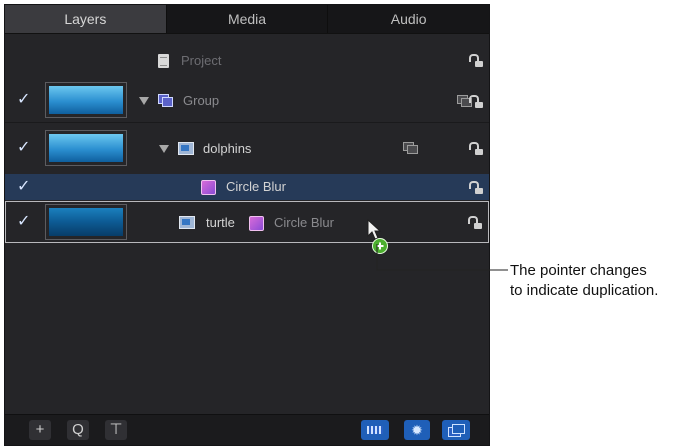 The image size is (690, 448). Describe the element at coordinates (40, 430) in the screenshot. I see `add-button: +` at that location.